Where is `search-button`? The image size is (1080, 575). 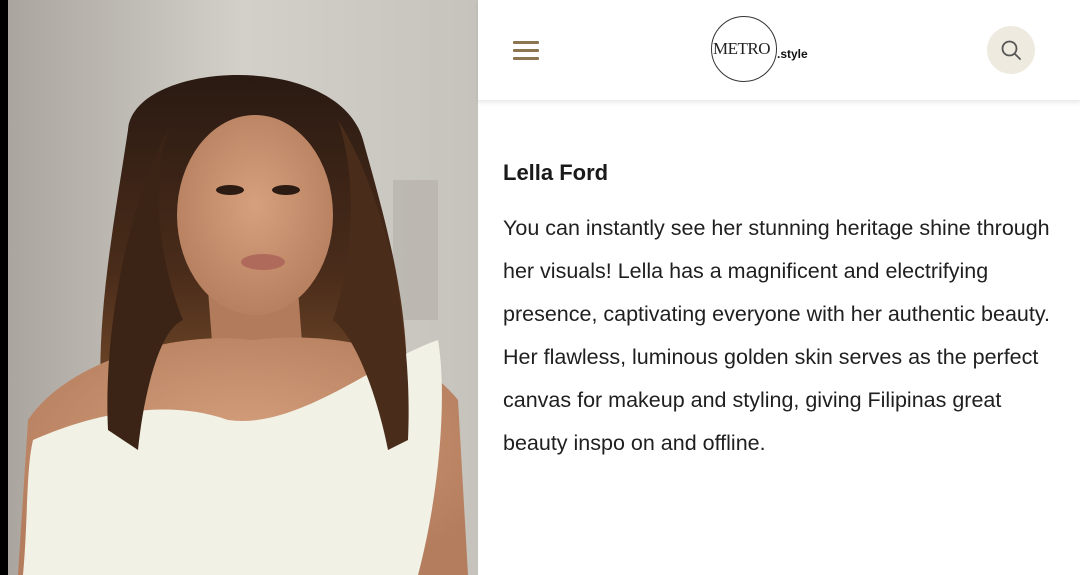 search-button is located at coordinates (1011, 50).